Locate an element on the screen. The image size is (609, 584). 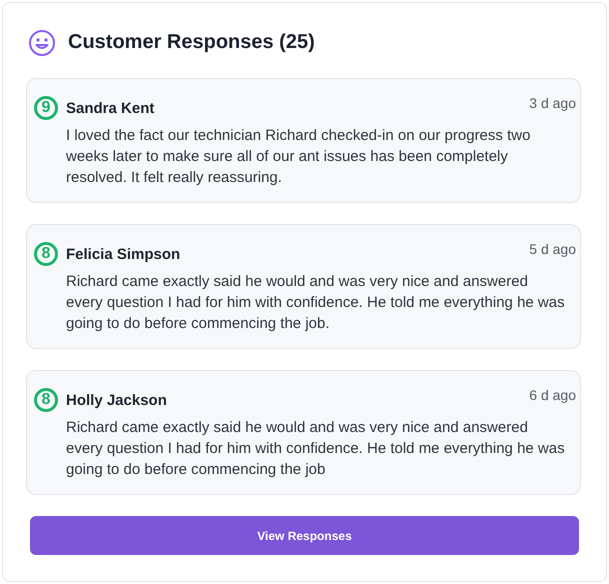
view-responses-button: View Responses is located at coordinates (304, 535).